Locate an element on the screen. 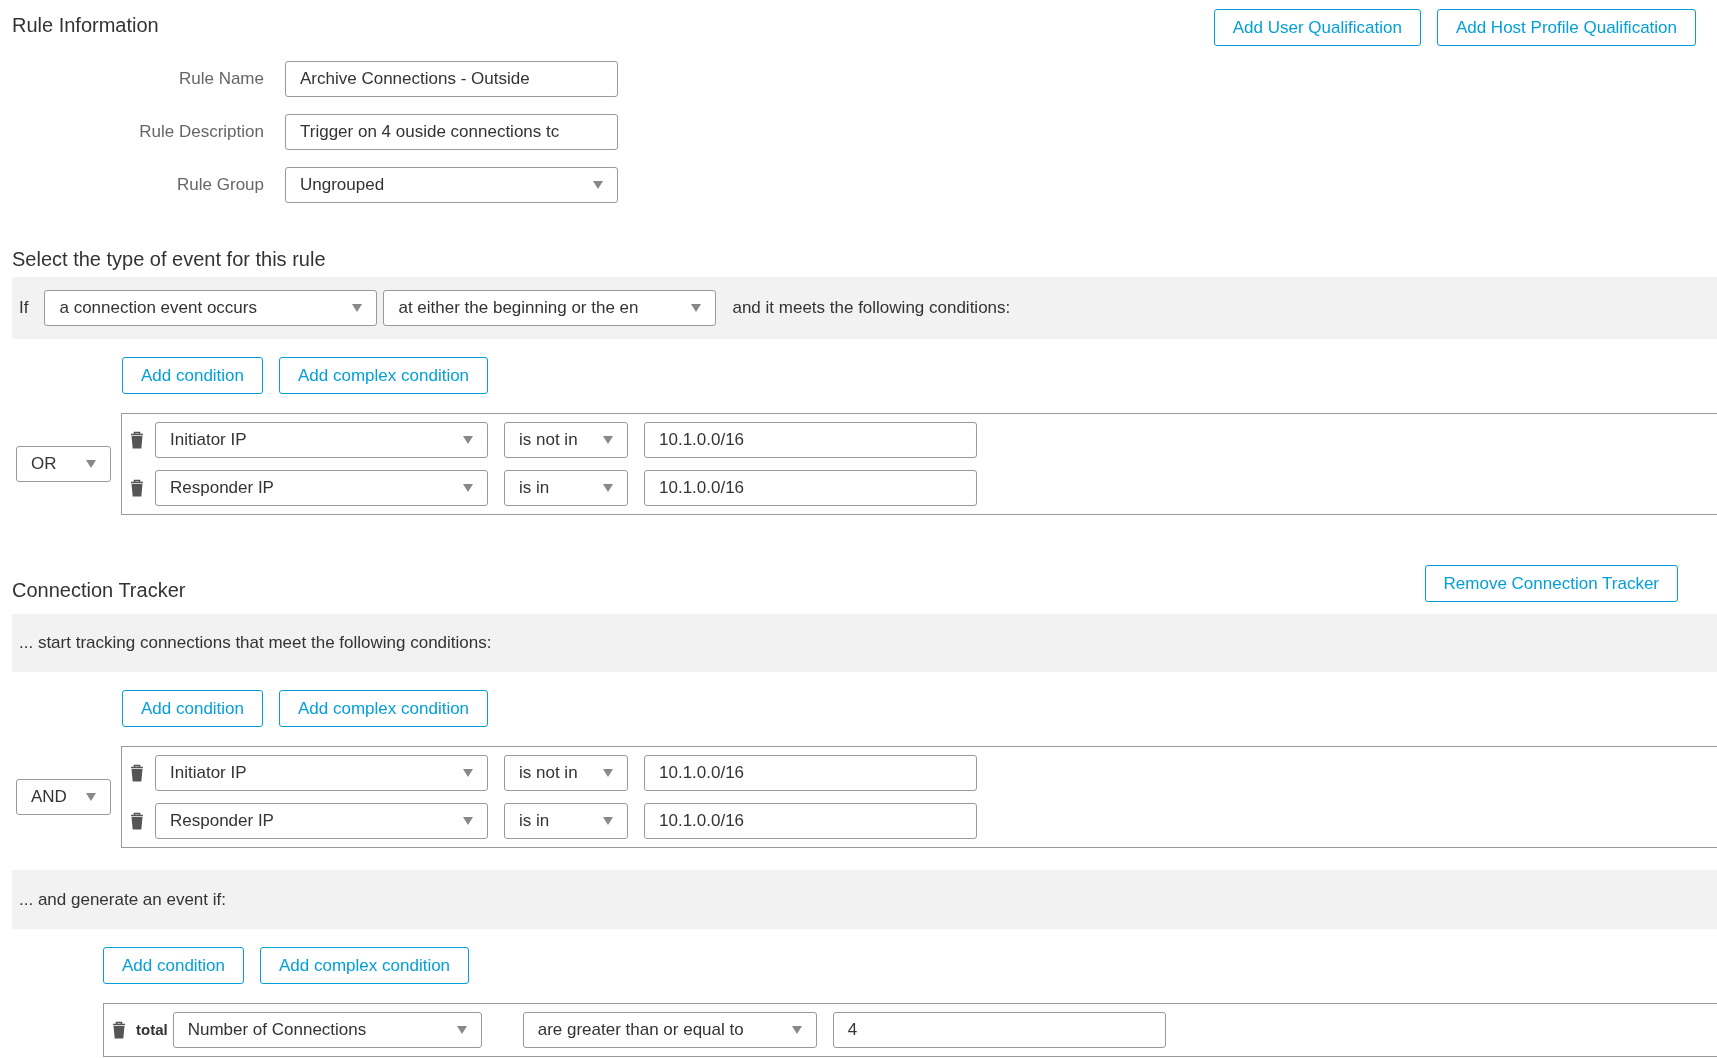 This screenshot has width=1717, height=1058. event-text: ... and generate an event if: is located at coordinates (864, 899).